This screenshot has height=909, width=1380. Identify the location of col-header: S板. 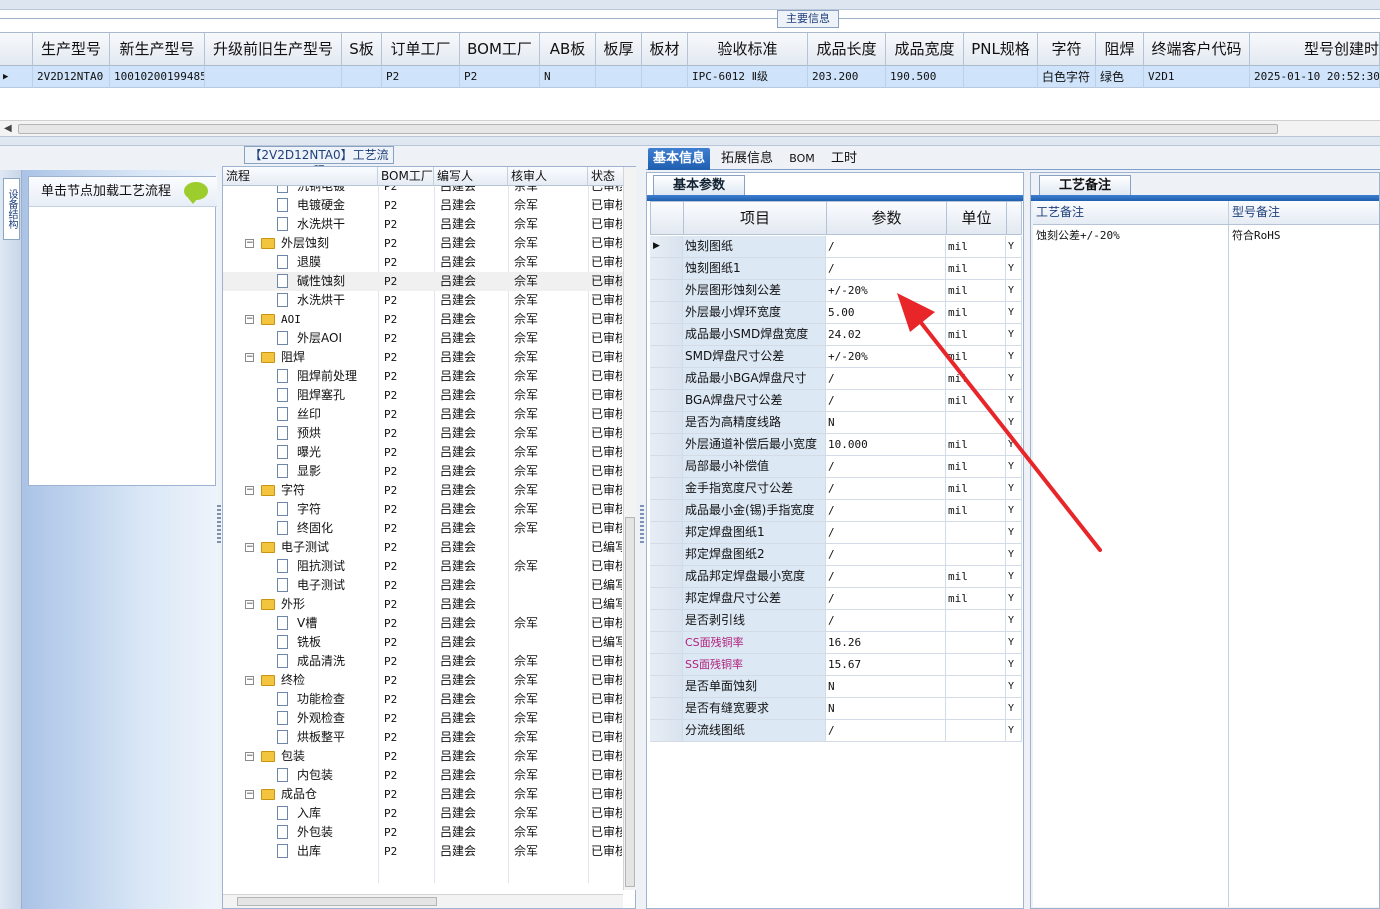
(362, 49).